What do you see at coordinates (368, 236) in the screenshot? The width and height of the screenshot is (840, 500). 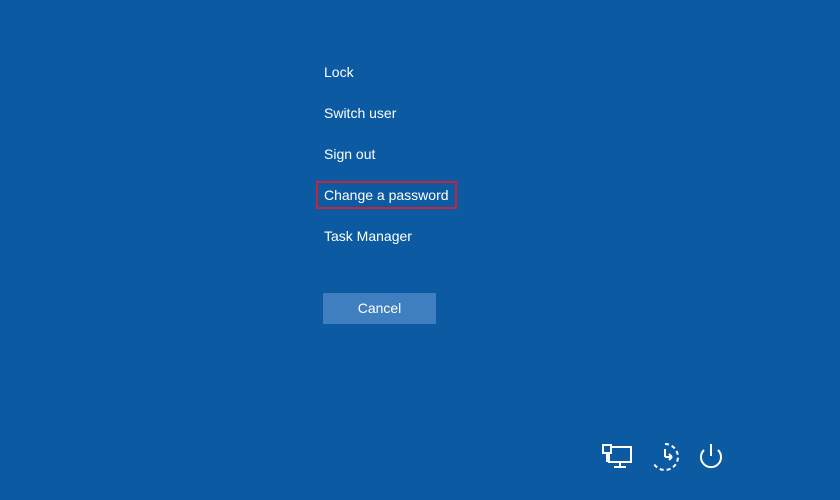 I see `task-manager-option: Task Manager` at bounding box center [368, 236].